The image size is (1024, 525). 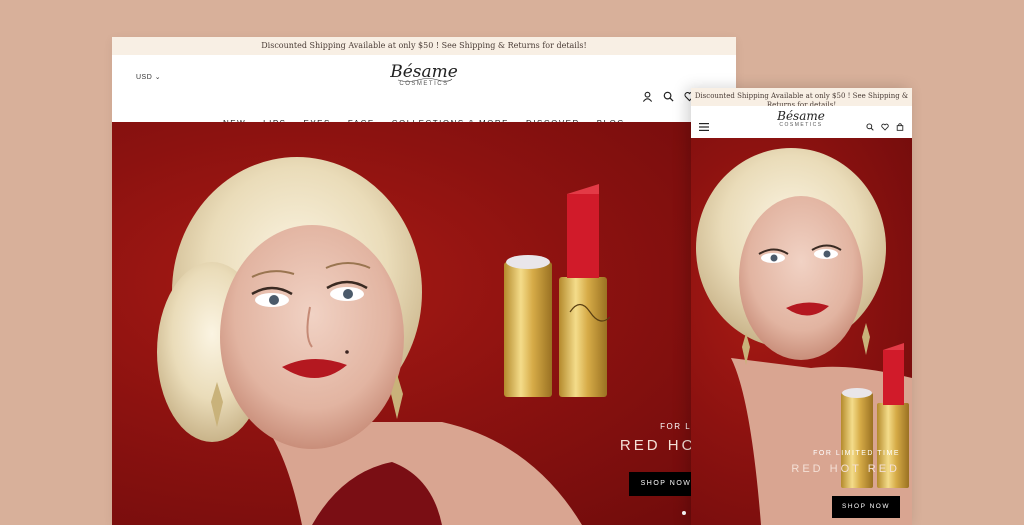 What do you see at coordinates (866, 507) in the screenshot?
I see `shop-now-button-mobile: SHOP NOW` at bounding box center [866, 507].